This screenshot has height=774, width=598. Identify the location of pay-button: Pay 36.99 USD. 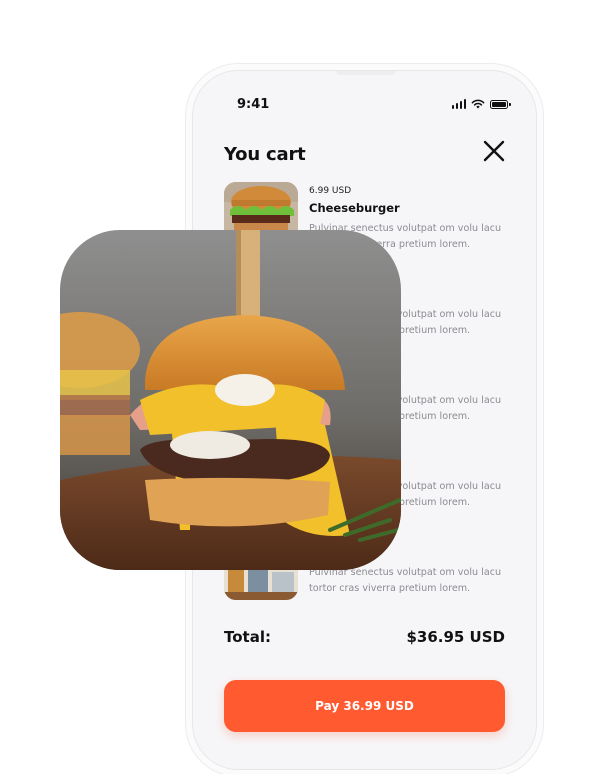
(364, 706).